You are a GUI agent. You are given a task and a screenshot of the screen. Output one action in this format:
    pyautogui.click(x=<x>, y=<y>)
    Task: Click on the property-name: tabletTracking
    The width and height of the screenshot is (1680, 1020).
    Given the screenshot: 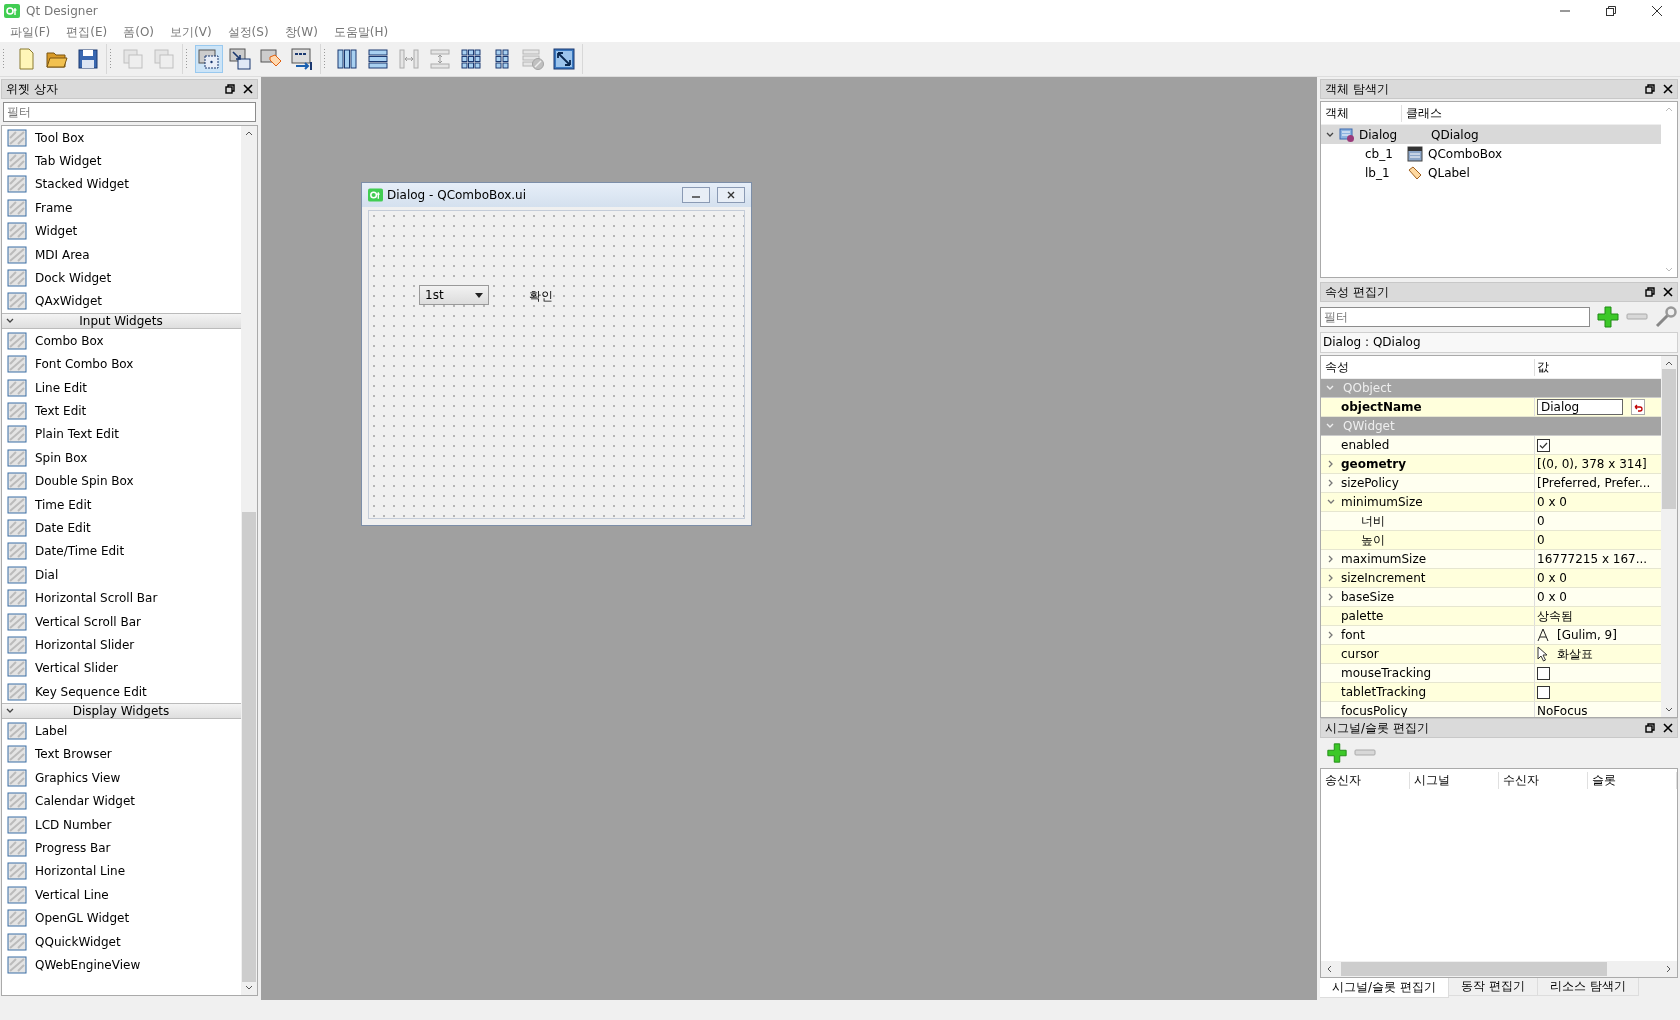 What is the action you would take?
    pyautogui.click(x=1384, y=692)
    